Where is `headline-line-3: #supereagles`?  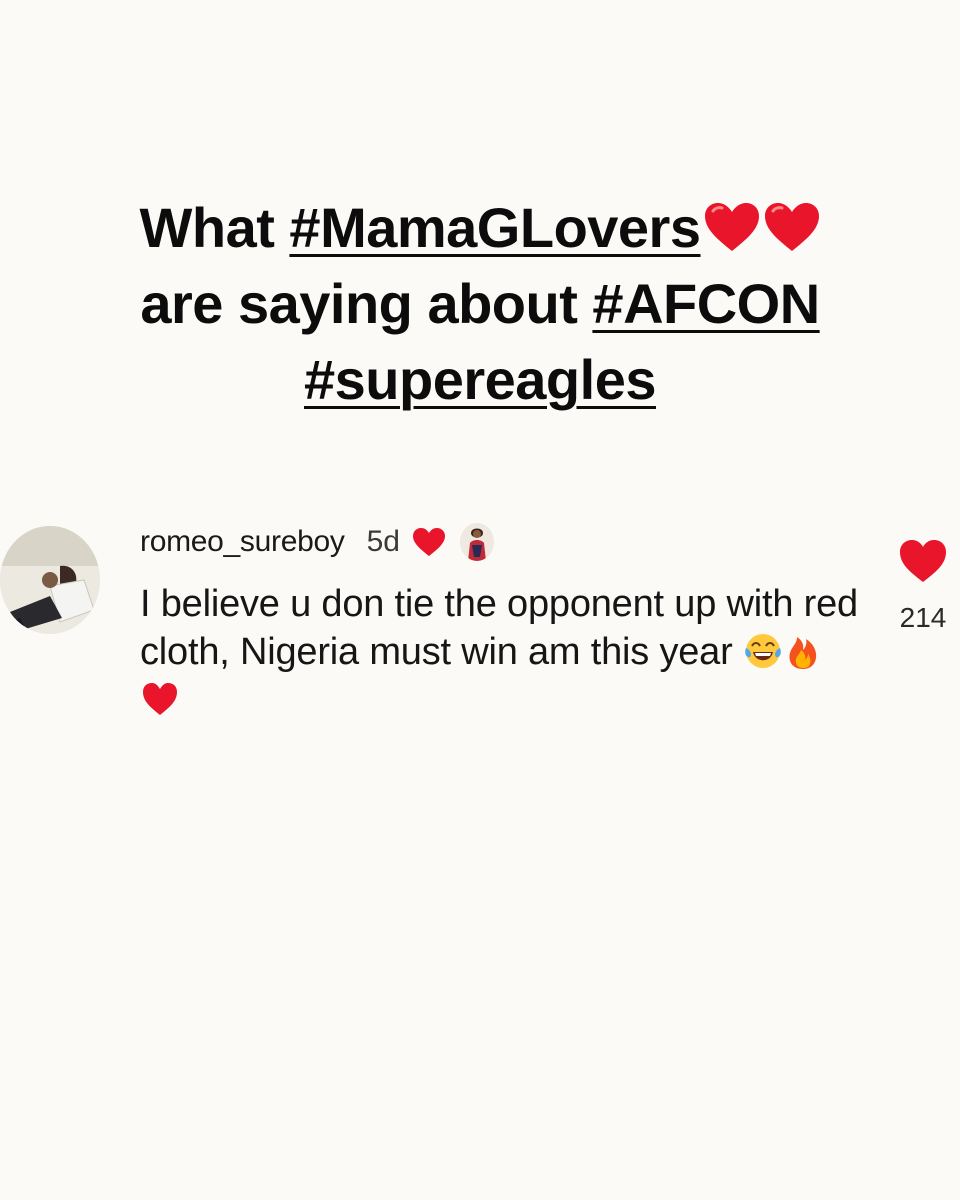
headline-line-3: #supereagles is located at coordinates (480, 380).